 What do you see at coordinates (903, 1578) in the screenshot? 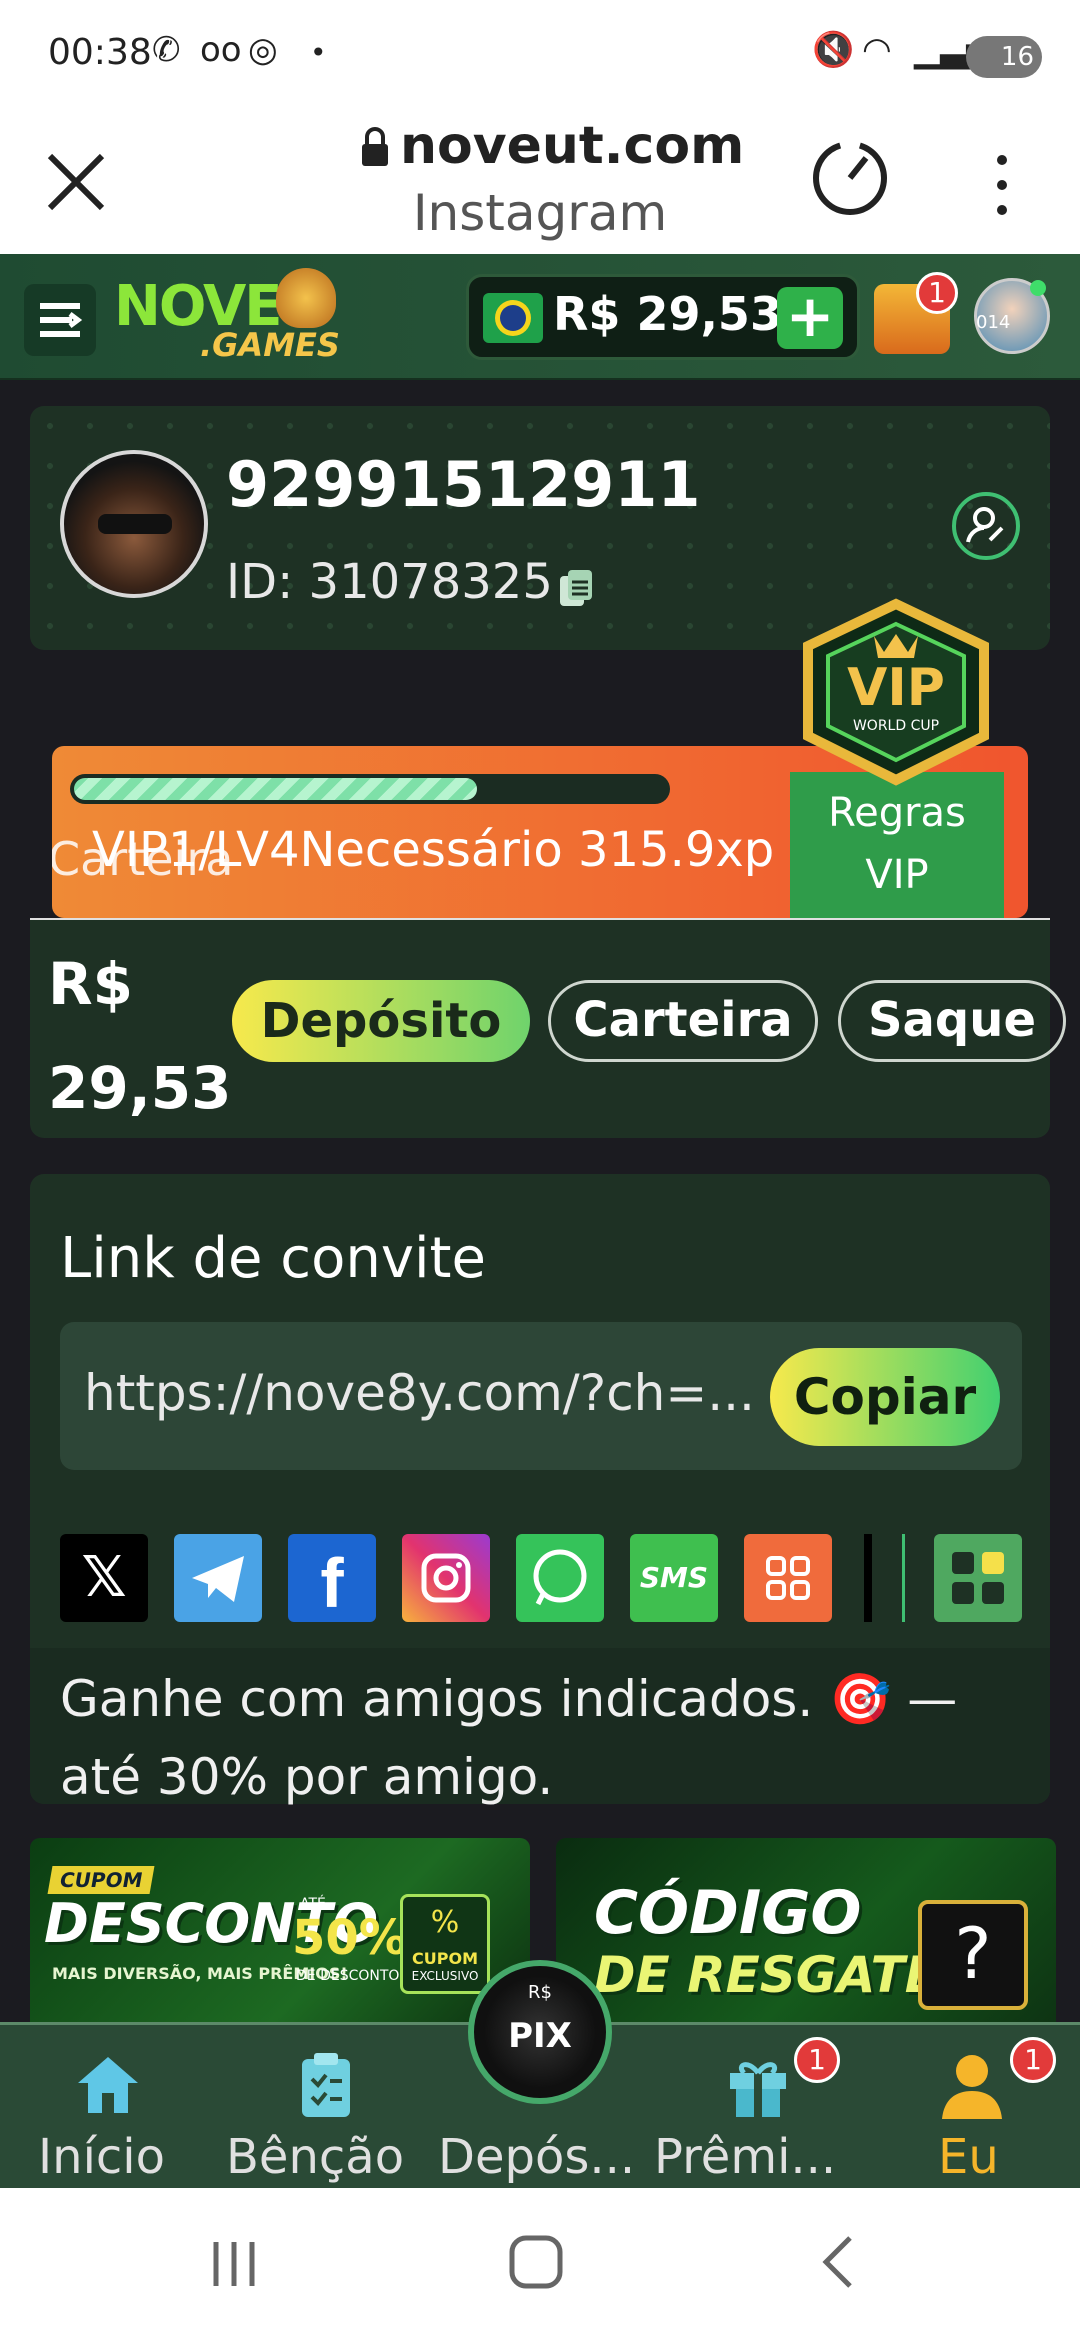
I see `separator-line` at bounding box center [903, 1578].